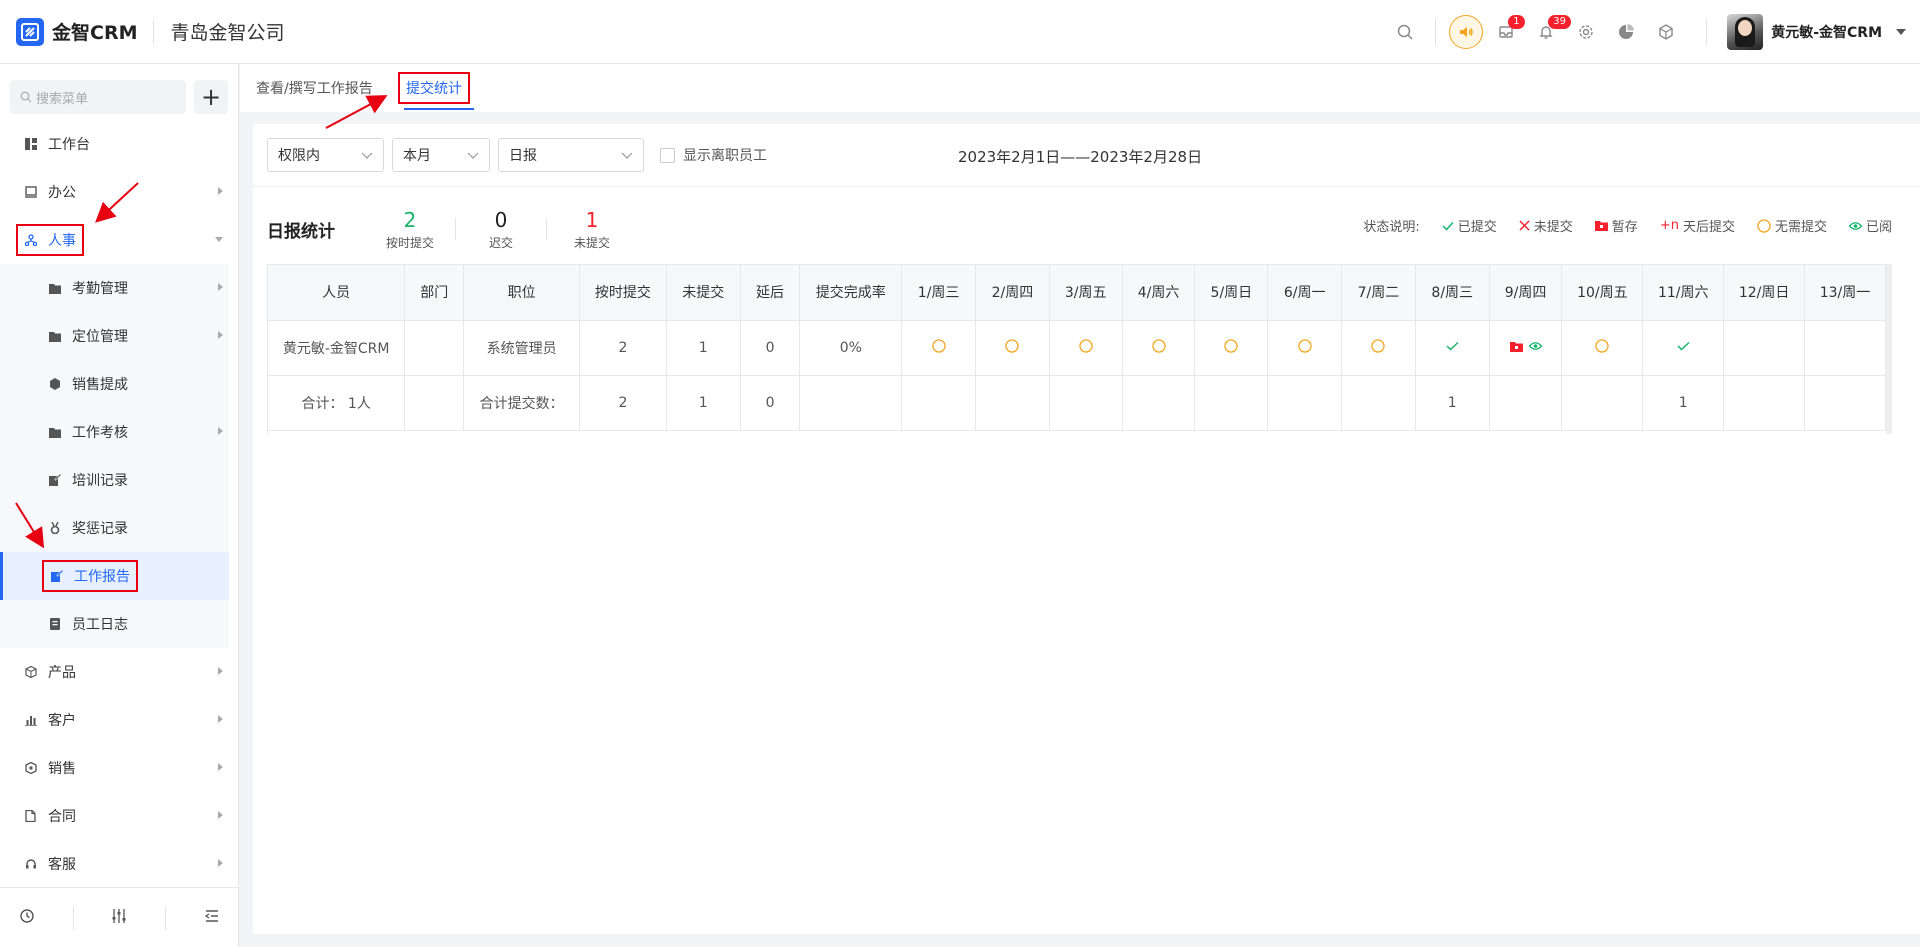  I want to click on edit-icon, so click(55, 480).